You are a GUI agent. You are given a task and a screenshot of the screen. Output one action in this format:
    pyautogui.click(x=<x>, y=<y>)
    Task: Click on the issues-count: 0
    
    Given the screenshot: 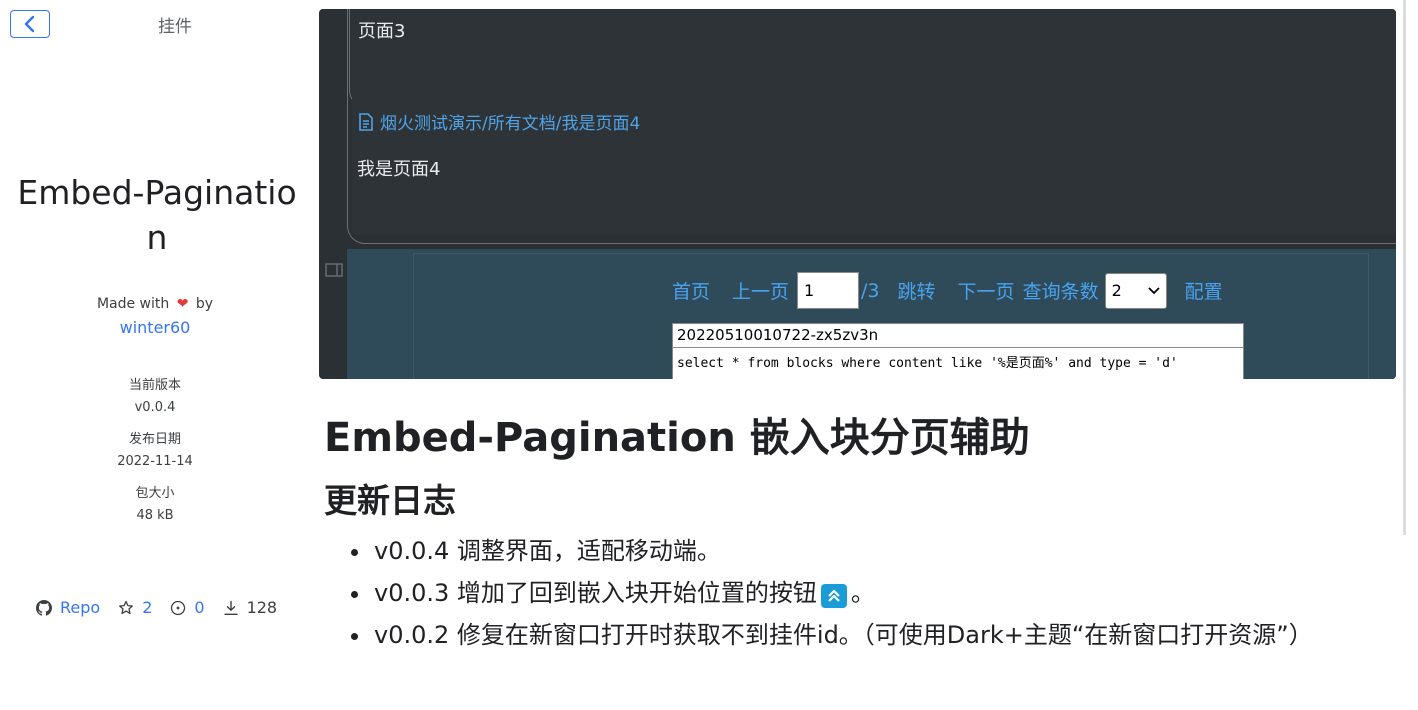 What is the action you would take?
    pyautogui.click(x=199, y=607)
    